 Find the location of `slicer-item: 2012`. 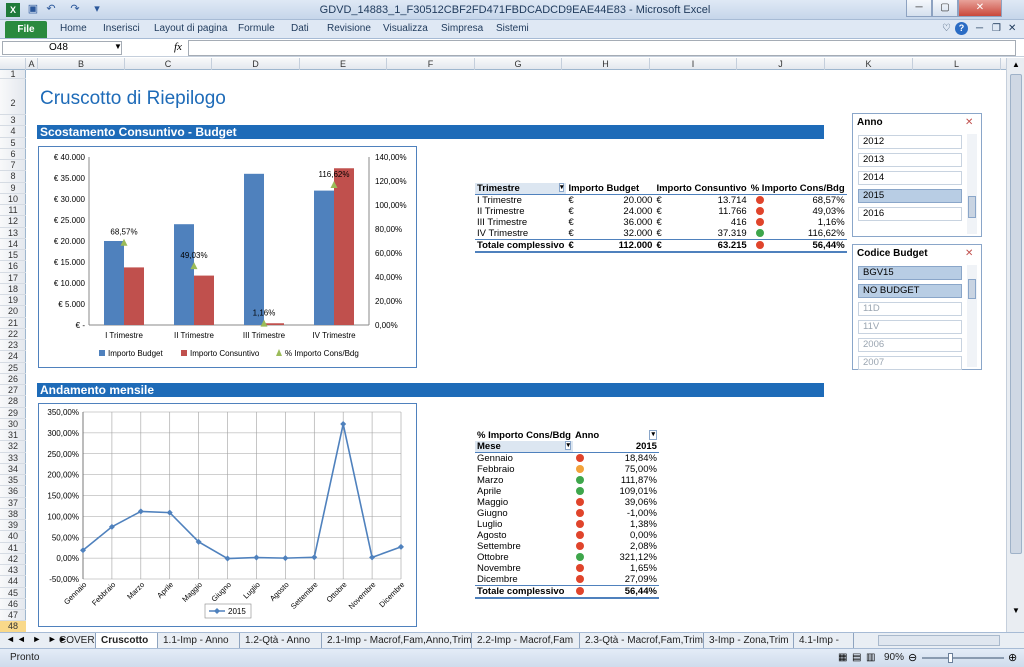

slicer-item: 2012 is located at coordinates (910, 142).